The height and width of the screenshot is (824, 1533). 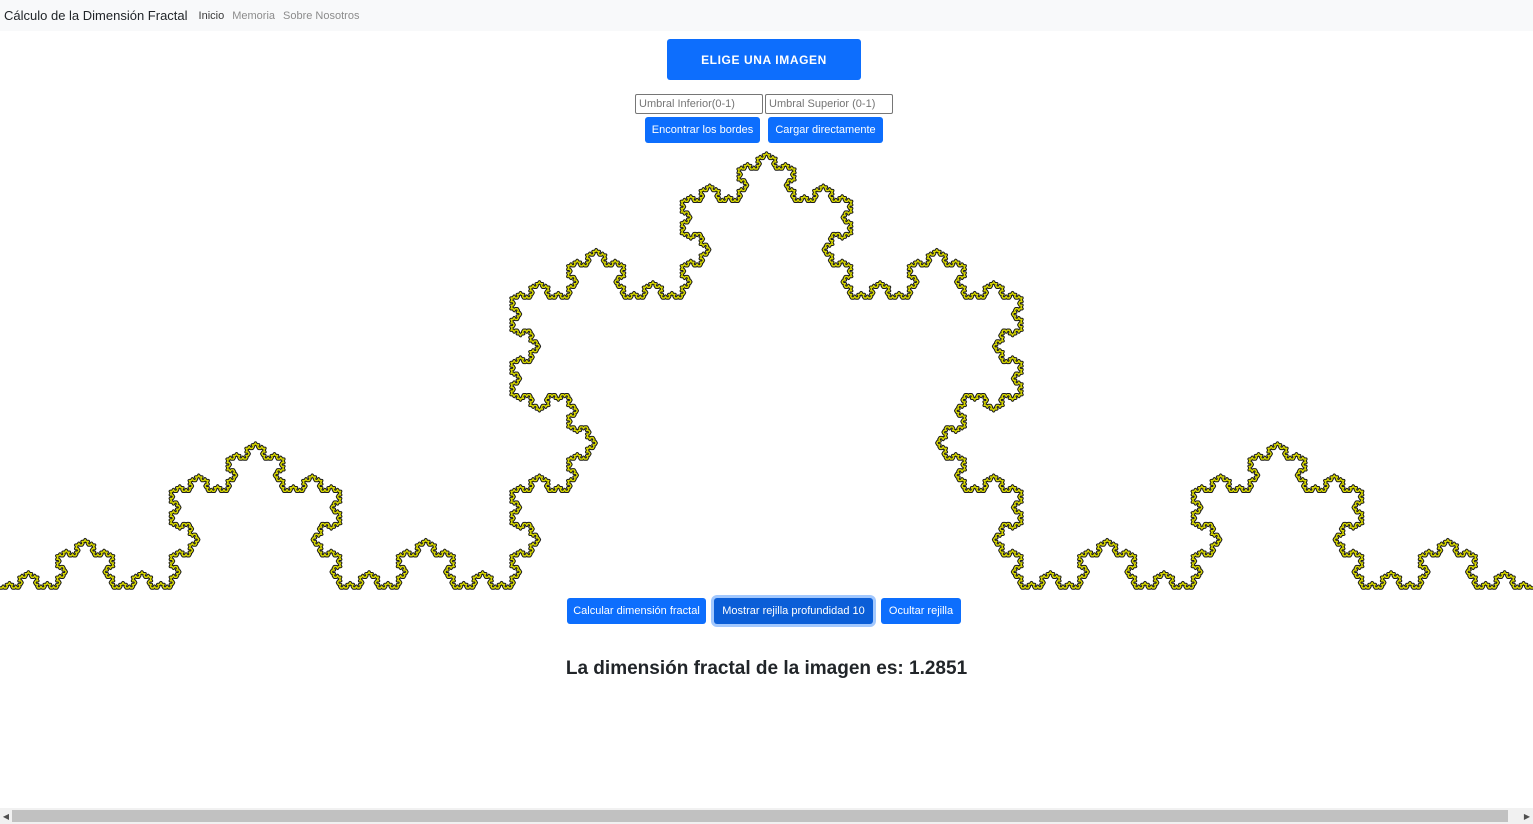 I want to click on lower-threshold-input, so click(x=699, y=104).